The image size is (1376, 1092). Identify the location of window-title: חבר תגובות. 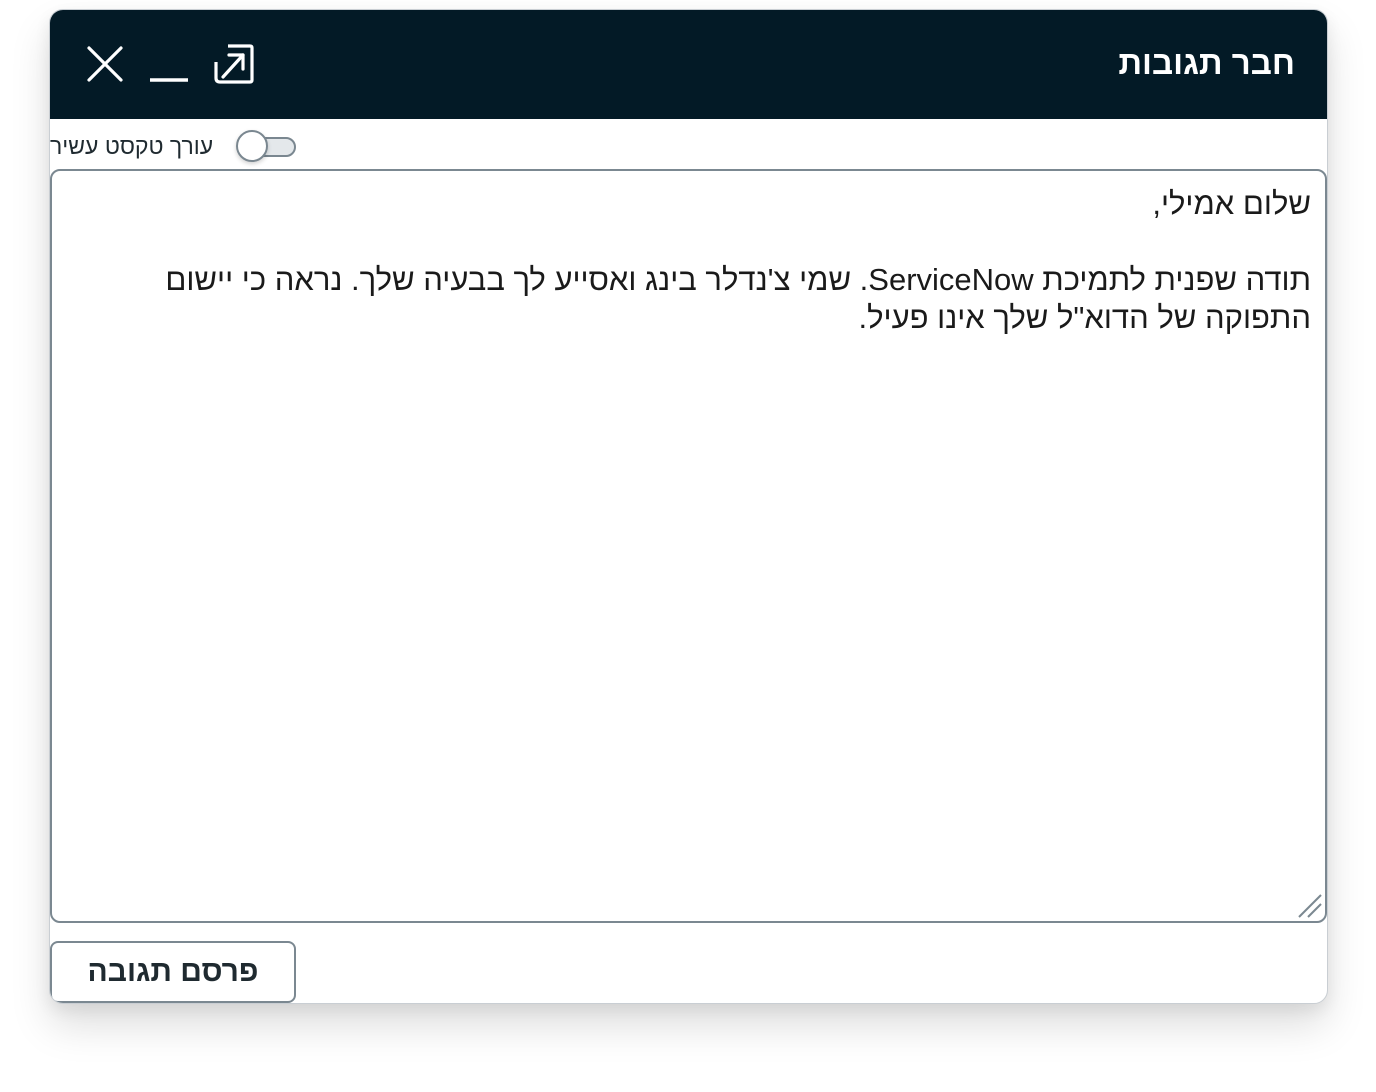
(1206, 62).